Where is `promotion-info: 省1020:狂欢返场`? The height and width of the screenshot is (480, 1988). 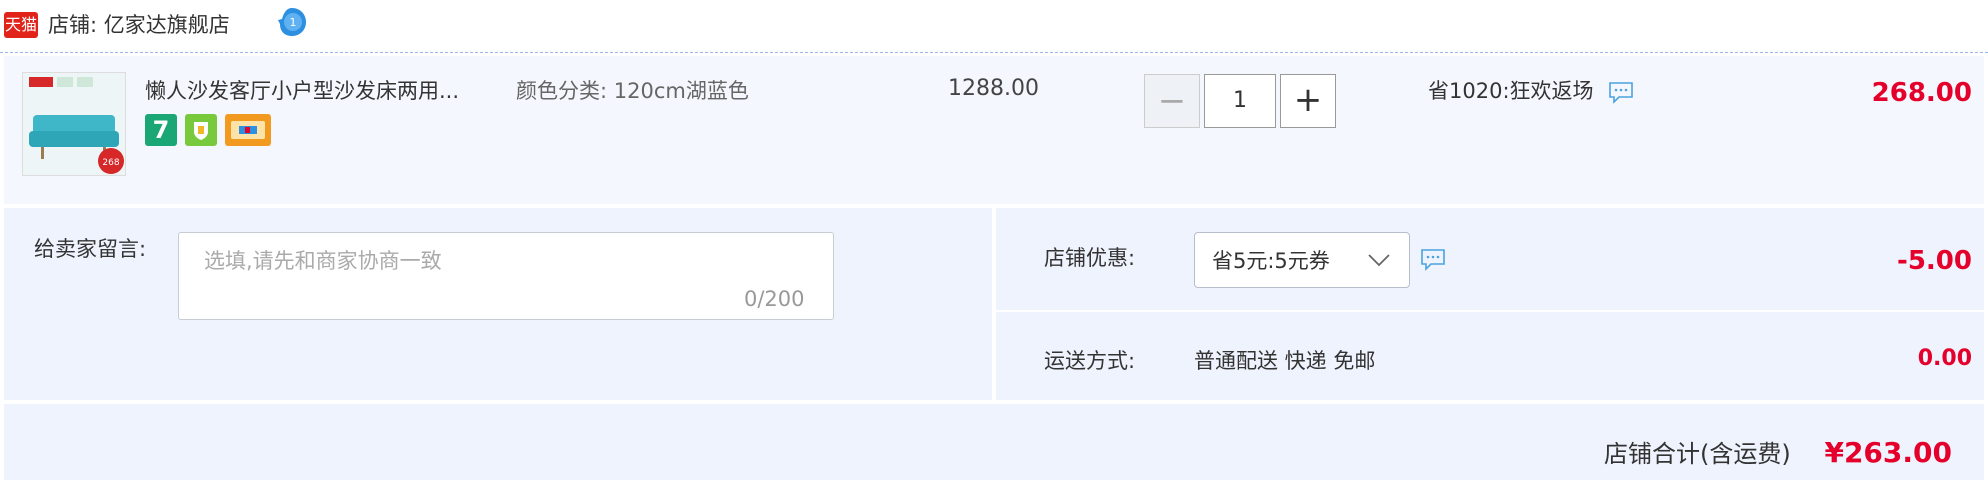 promotion-info: 省1020:狂欢返场 is located at coordinates (1531, 91).